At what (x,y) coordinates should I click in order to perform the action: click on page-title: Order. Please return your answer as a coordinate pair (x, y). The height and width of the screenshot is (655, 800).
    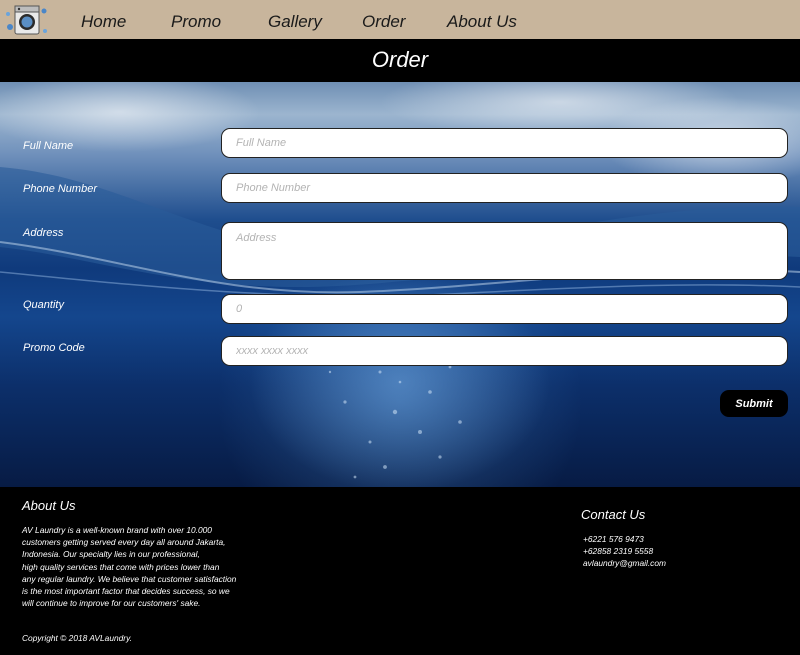
    Looking at the image, I should click on (400, 59).